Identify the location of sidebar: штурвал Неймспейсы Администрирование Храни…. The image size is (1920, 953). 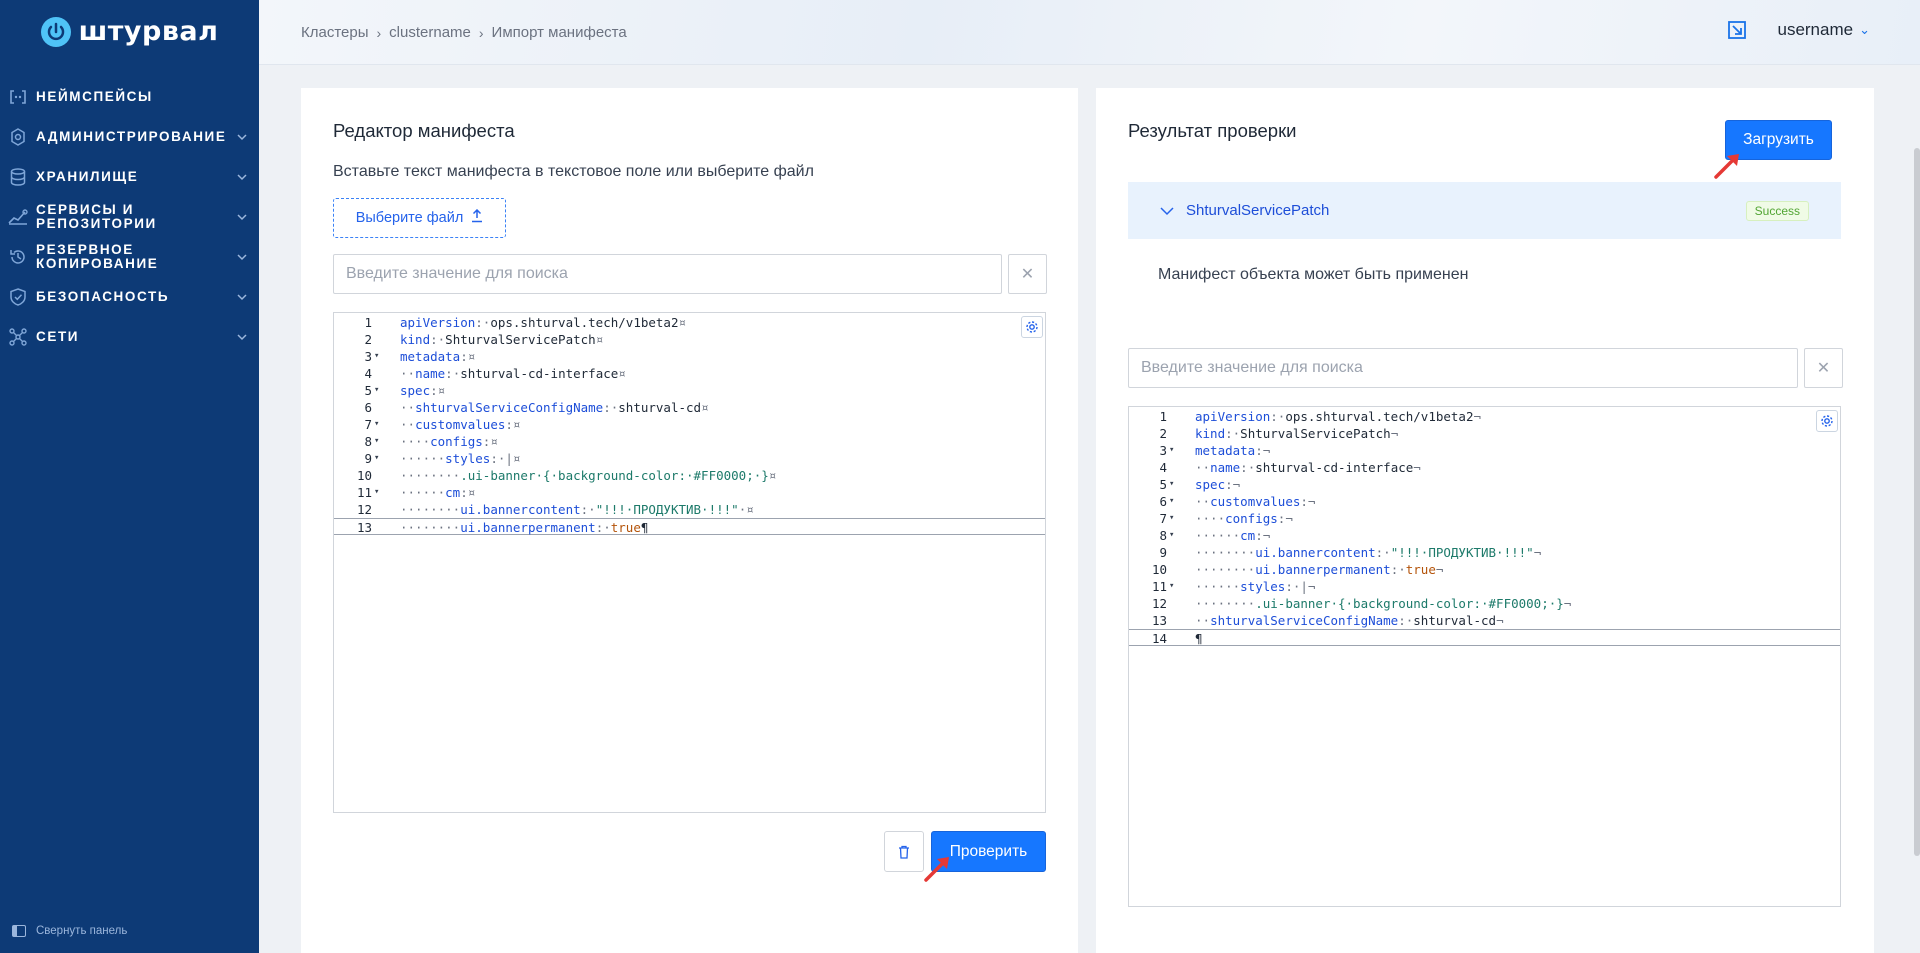
(129, 476).